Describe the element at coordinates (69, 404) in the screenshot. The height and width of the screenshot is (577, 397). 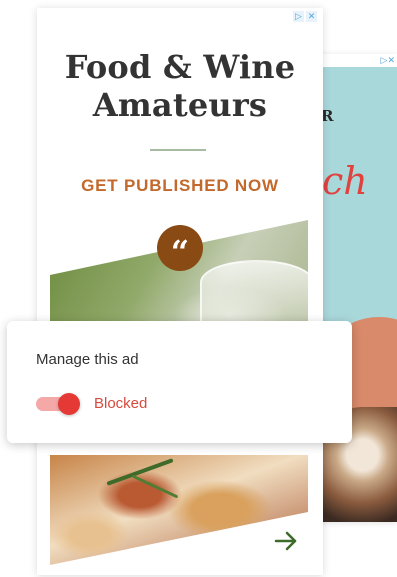
I see `toggle-knob` at that location.